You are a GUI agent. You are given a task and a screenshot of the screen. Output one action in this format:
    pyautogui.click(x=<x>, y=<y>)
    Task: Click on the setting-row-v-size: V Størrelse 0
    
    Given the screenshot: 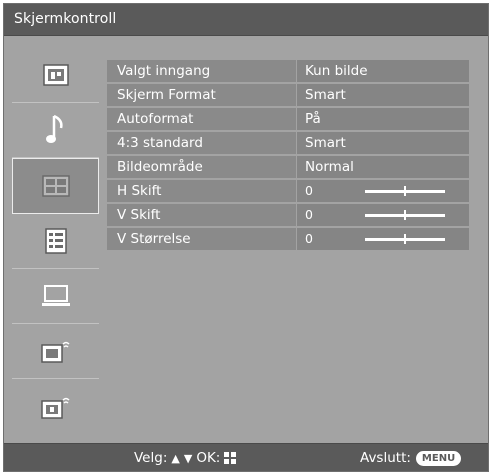 What is the action you would take?
    pyautogui.click(x=288, y=239)
    